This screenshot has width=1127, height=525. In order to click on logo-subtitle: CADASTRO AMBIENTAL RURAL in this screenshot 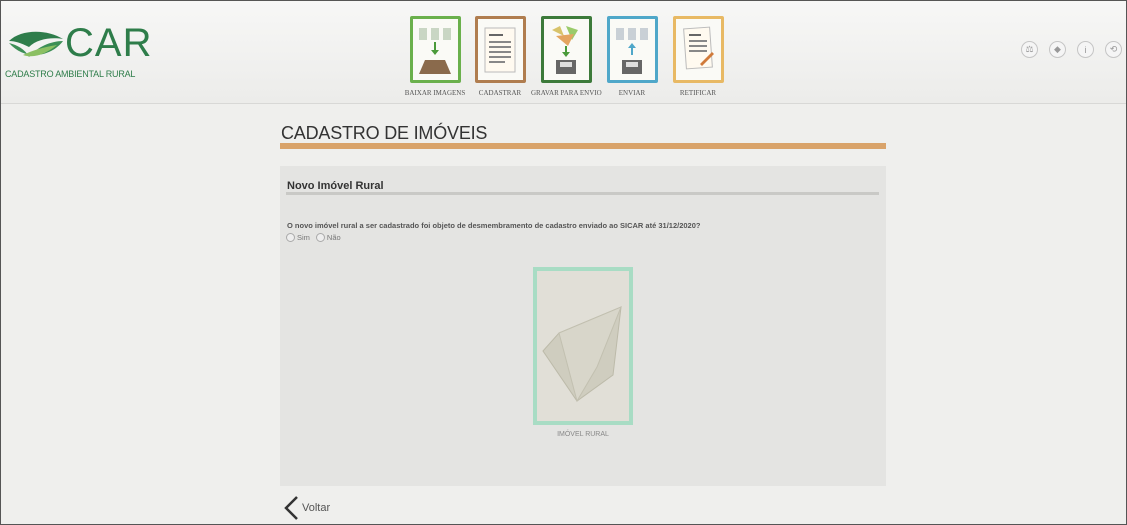, I will do `click(70, 74)`.